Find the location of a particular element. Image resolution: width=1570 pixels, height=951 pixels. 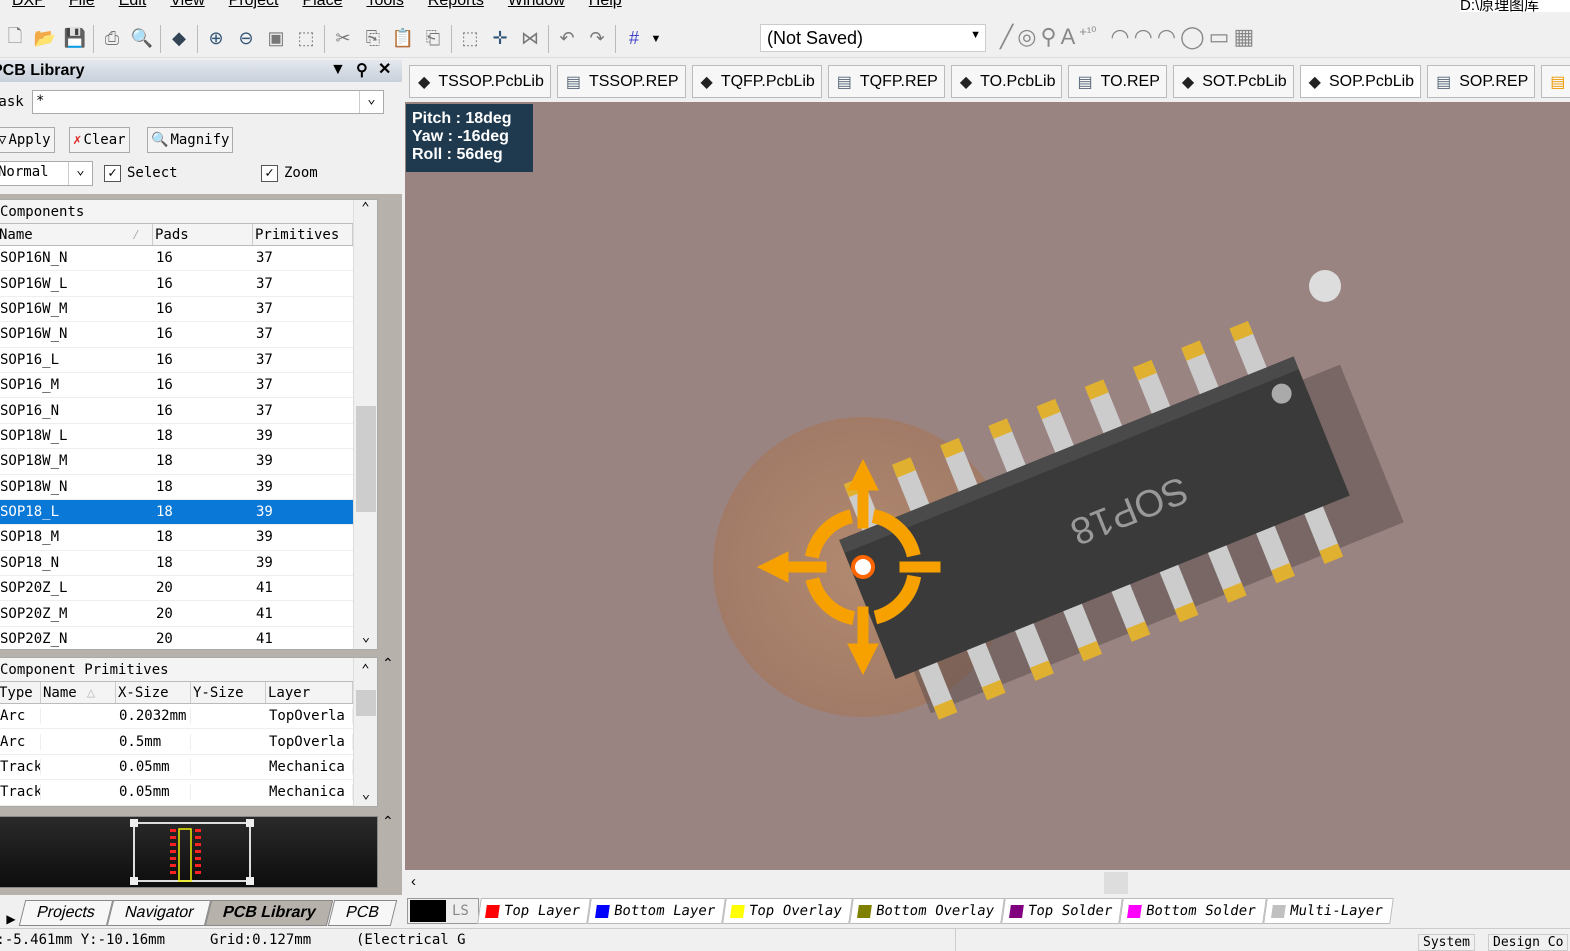

fill-icon: ▭ is located at coordinates (1219, 37).